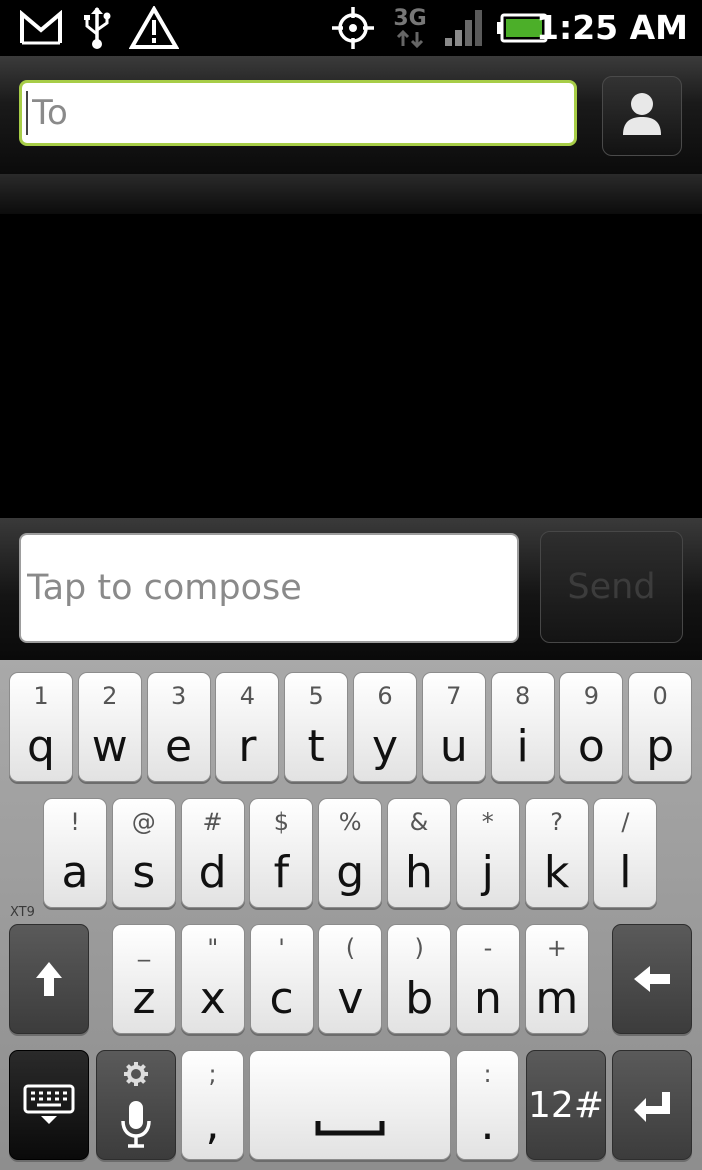 The height and width of the screenshot is (1170, 702). Describe the element at coordinates (143, 853) in the screenshot. I see `key-s: @ s` at that location.